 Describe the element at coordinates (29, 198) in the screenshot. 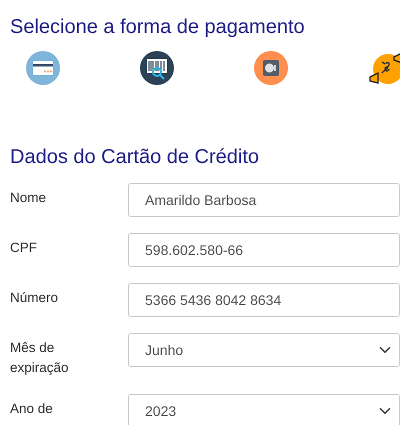

I see `field-label: Nome` at that location.